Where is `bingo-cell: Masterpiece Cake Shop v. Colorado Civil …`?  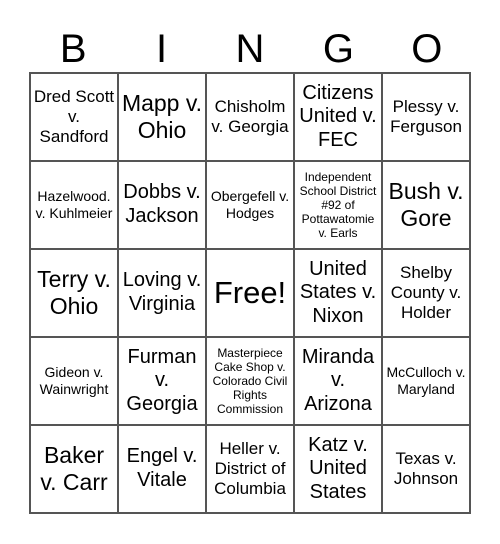 bingo-cell: Masterpiece Cake Shop v. Colorado Civil … is located at coordinates (250, 381).